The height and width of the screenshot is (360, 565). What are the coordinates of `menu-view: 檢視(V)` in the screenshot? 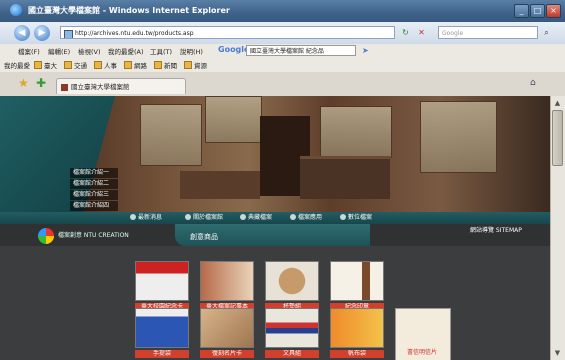 It's located at (89, 51).